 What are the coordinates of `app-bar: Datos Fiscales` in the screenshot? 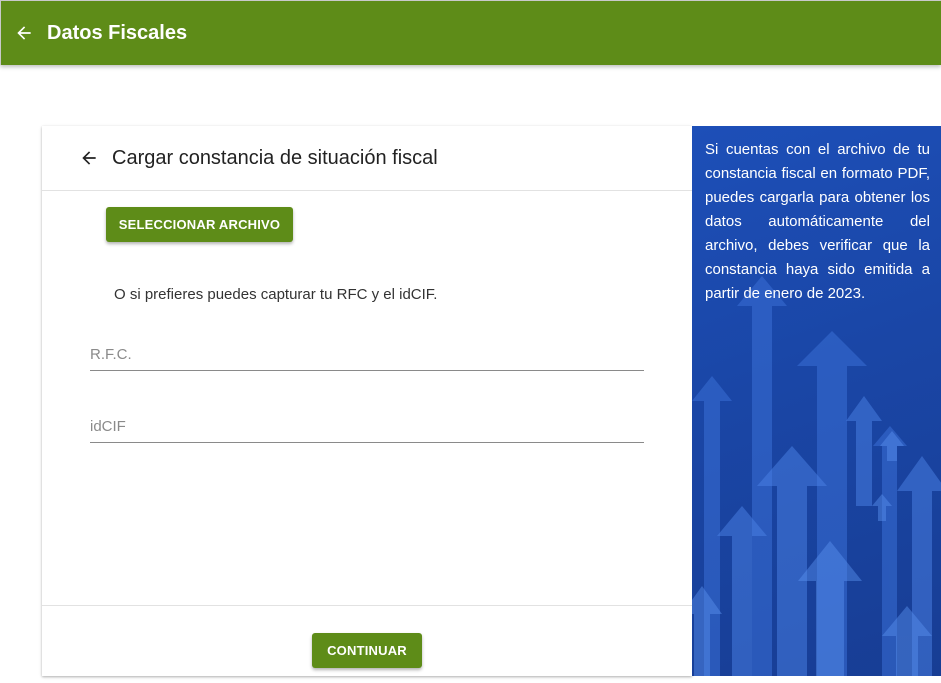 It's located at (470, 32).